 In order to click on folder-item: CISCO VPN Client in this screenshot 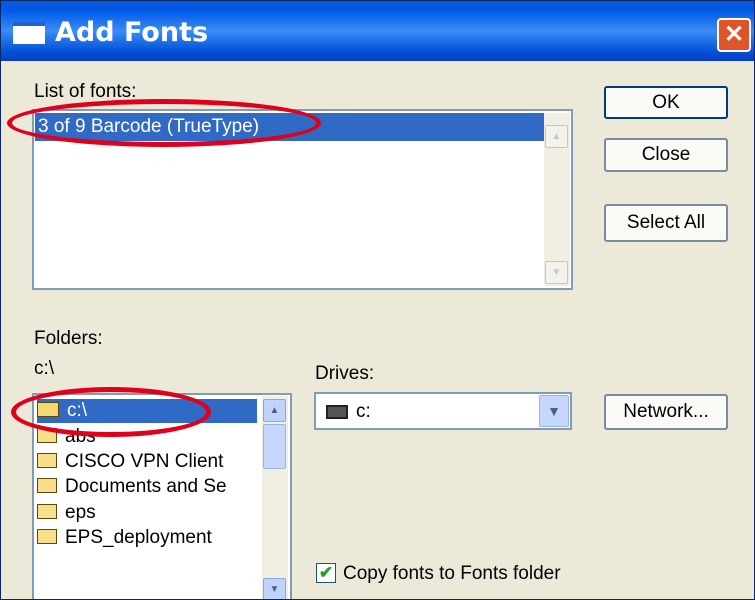, I will do `click(147, 462)`.